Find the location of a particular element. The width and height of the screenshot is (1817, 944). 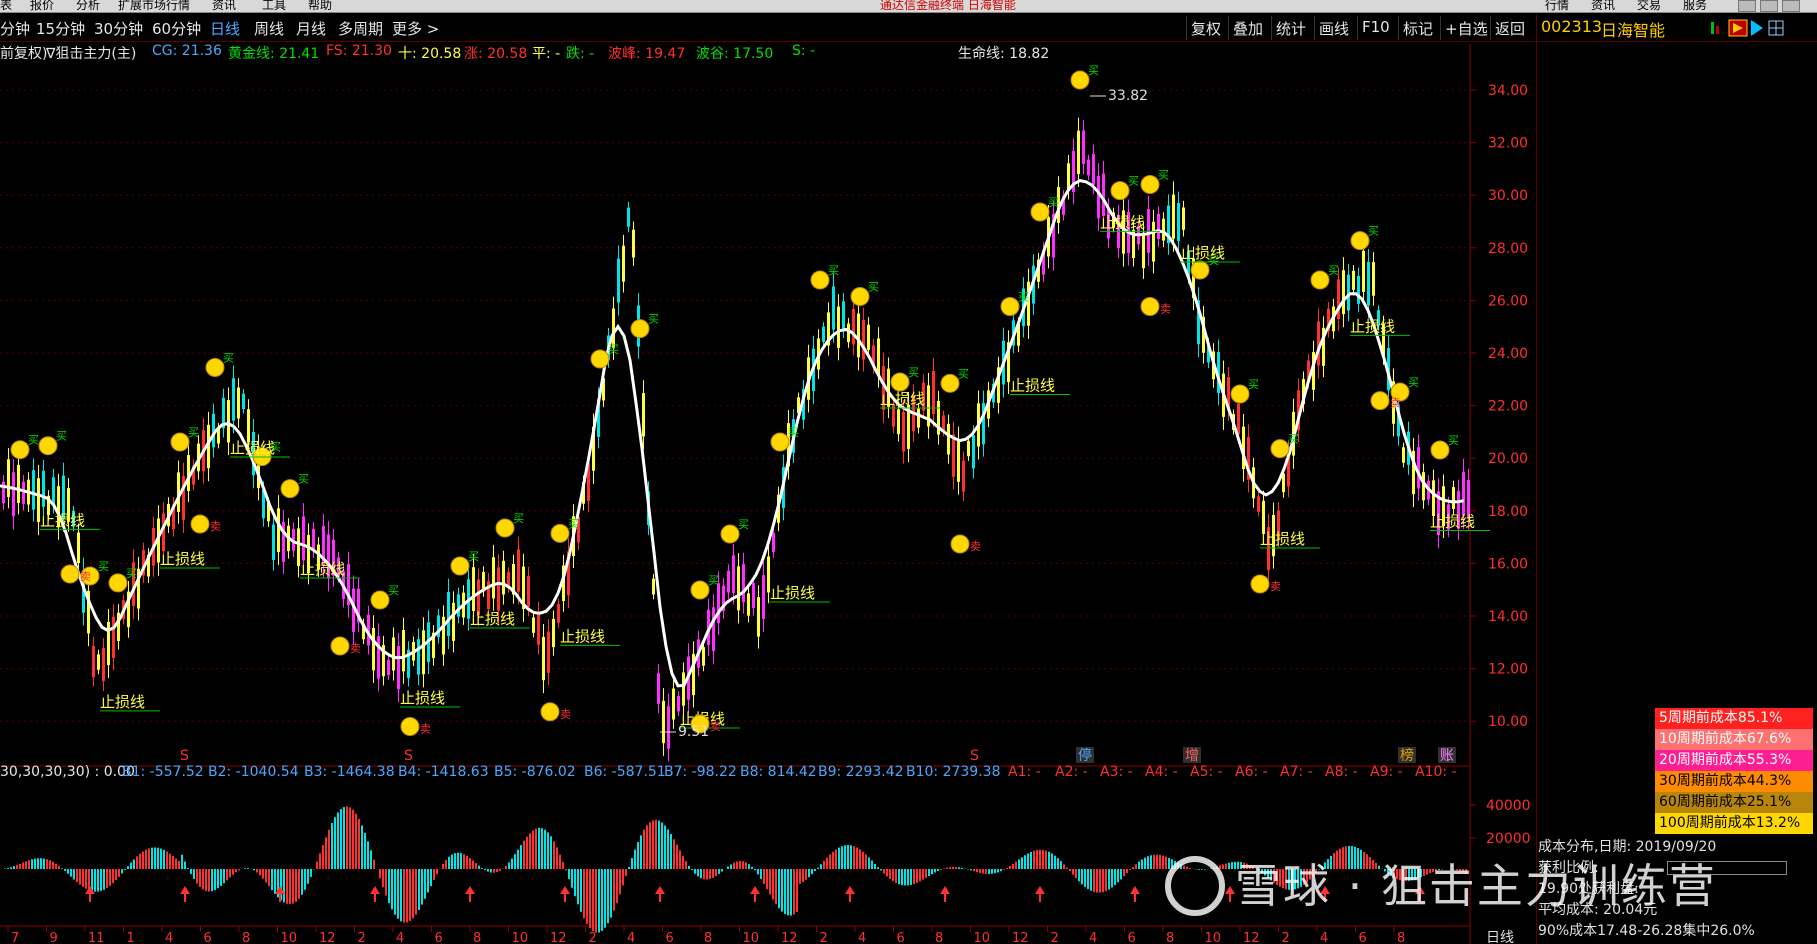

indicator-name: ∇狙击主力(主) is located at coordinates (91, 53).